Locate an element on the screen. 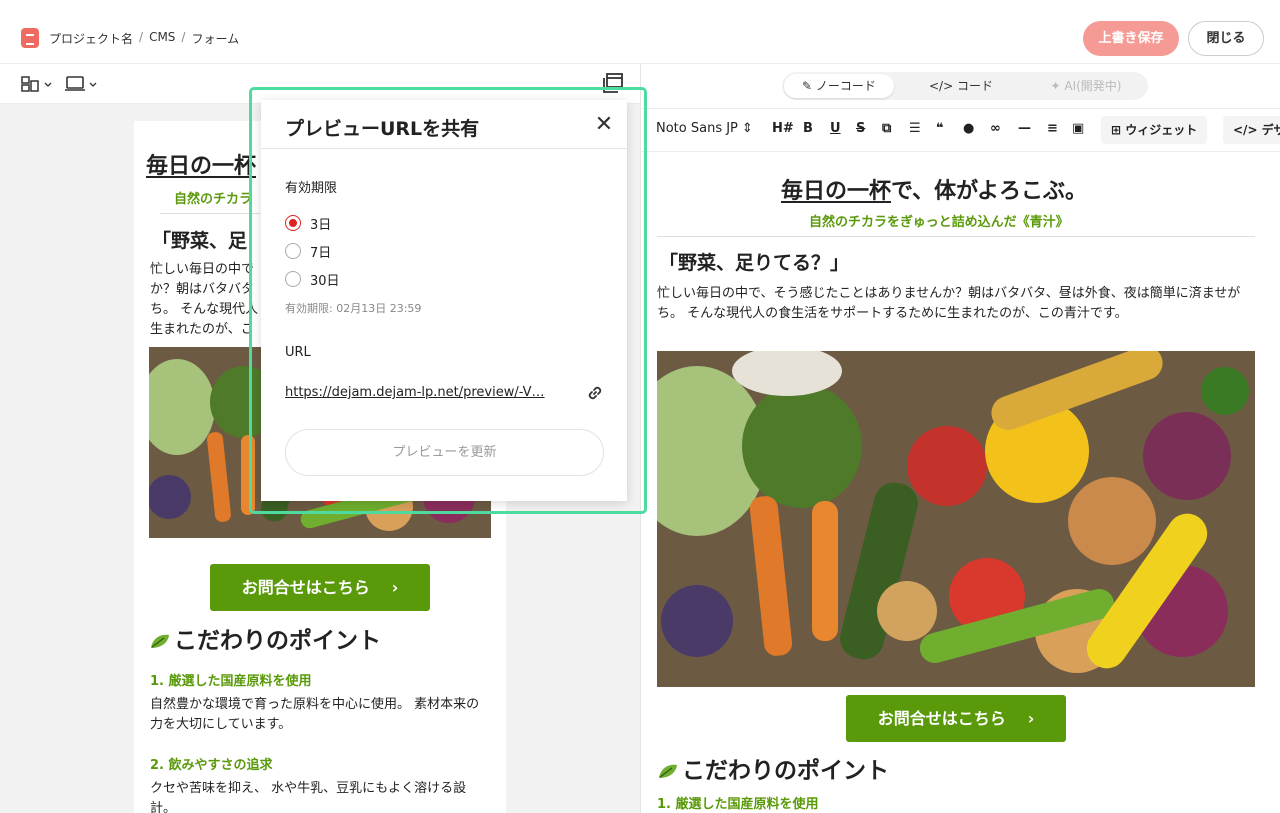  quote-icon: ❝ is located at coordinates (940, 128).